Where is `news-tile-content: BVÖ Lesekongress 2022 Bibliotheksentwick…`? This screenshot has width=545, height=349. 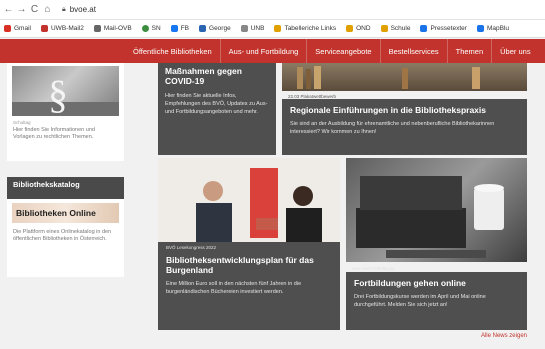
news-tile-content: BVÖ Lesekongress 2022 Bibliotheksentwick… is located at coordinates (249, 286).